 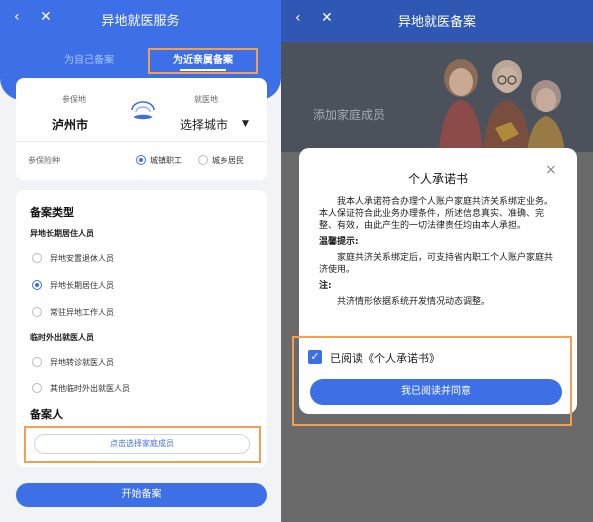 What do you see at coordinates (37, 285) in the screenshot?
I see `radio-long-term-resident` at bounding box center [37, 285].